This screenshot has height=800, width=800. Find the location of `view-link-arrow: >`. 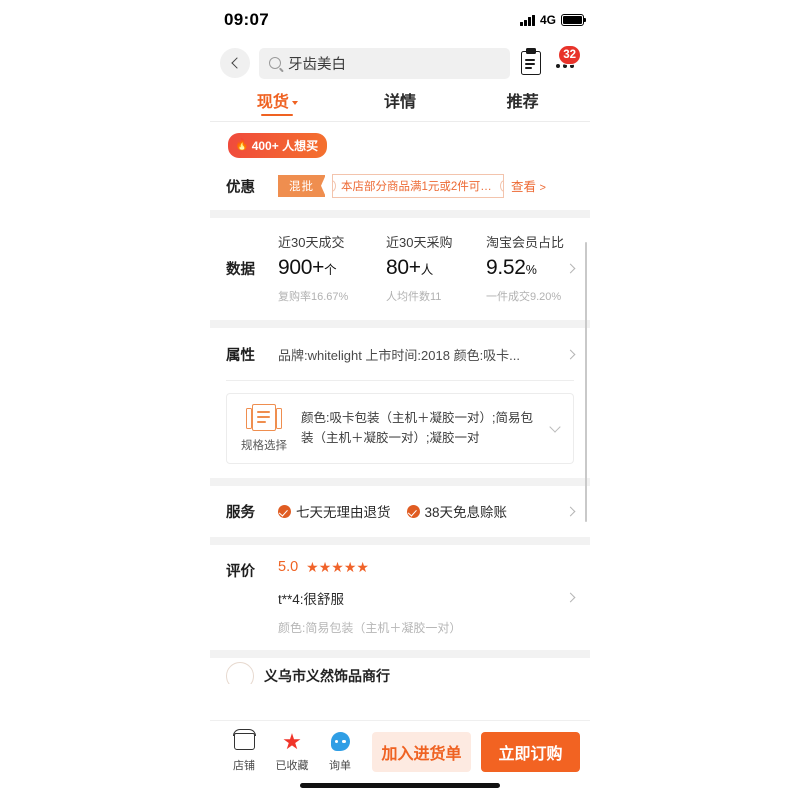

view-link-arrow: > is located at coordinates (542, 188).